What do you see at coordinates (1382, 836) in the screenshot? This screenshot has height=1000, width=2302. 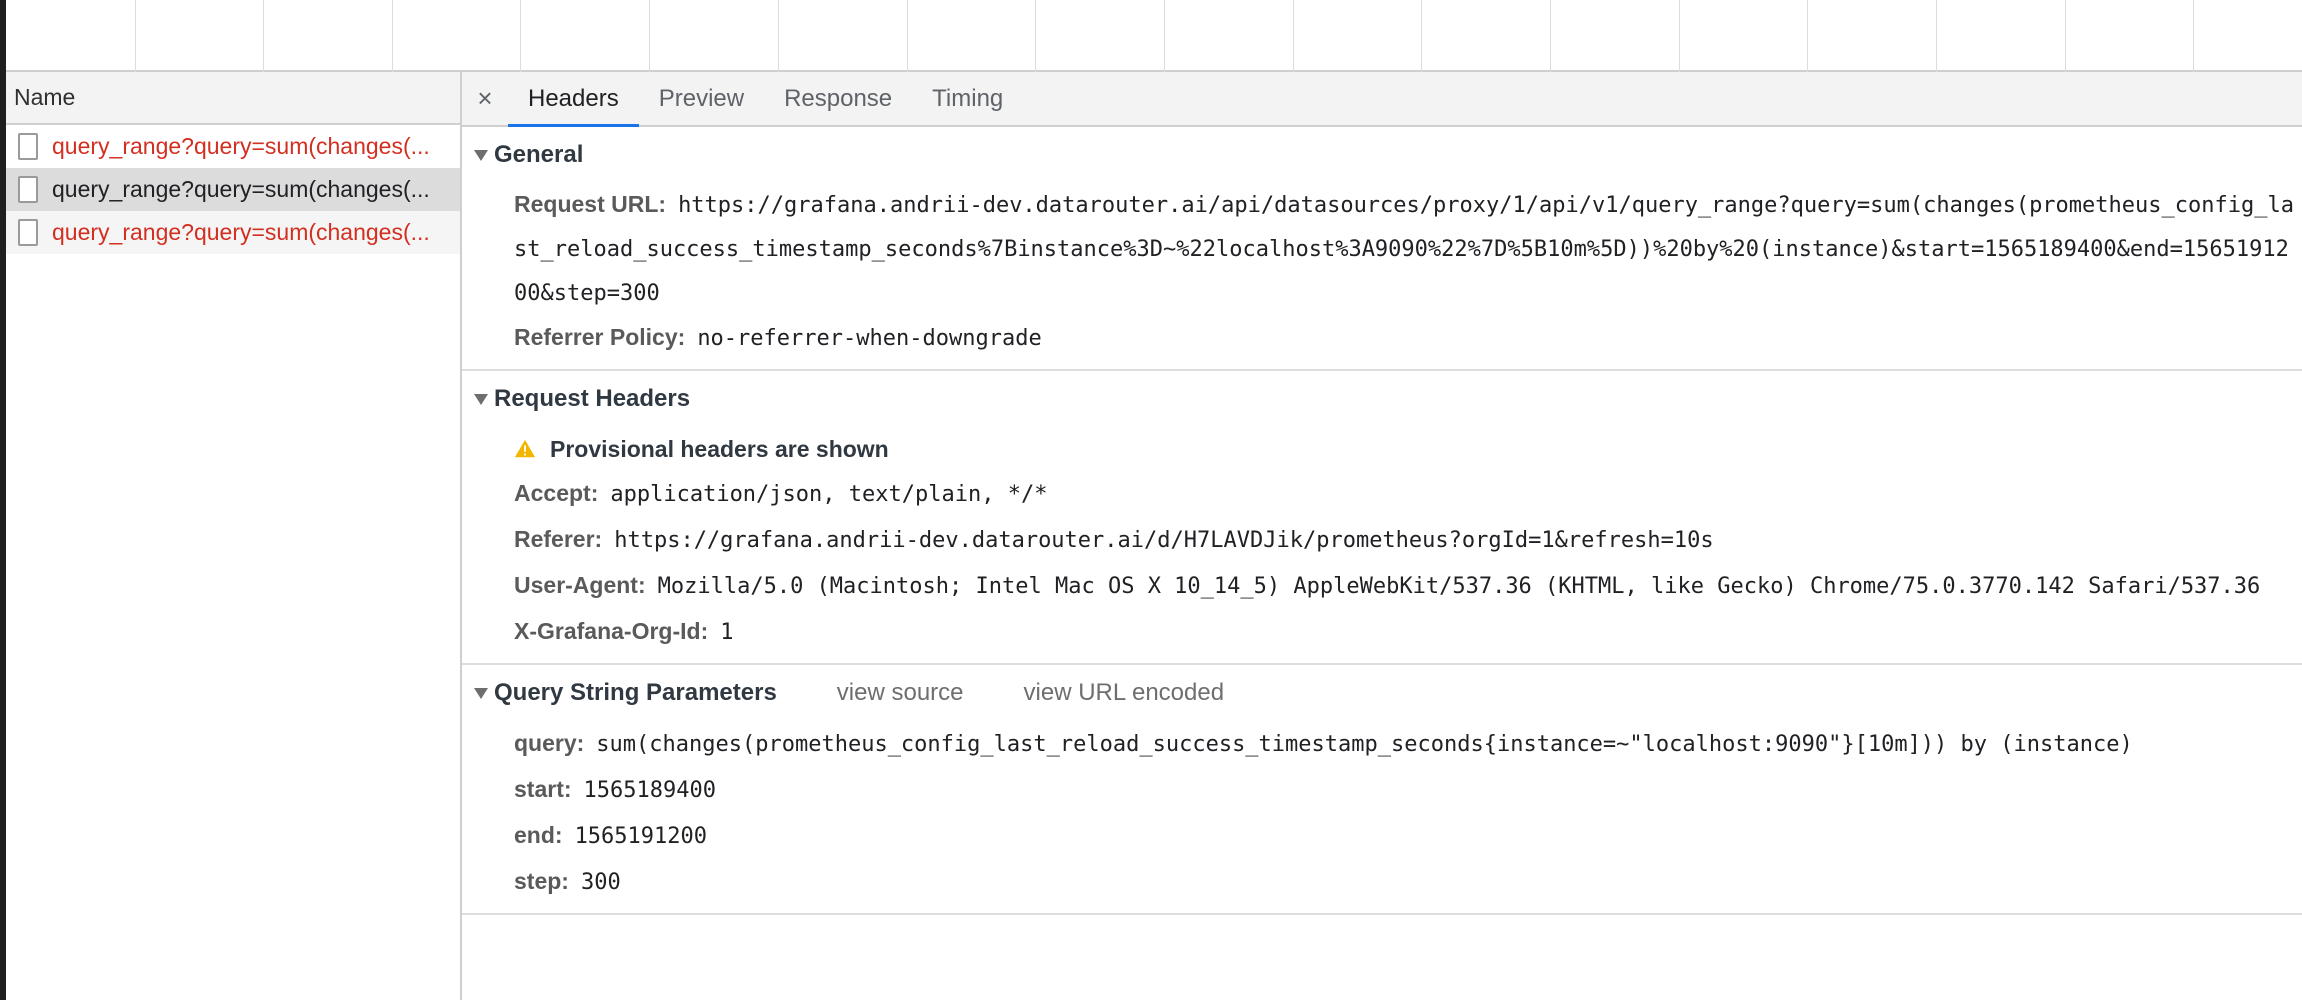 I see `end-param-row: end: 1565191200` at bounding box center [1382, 836].